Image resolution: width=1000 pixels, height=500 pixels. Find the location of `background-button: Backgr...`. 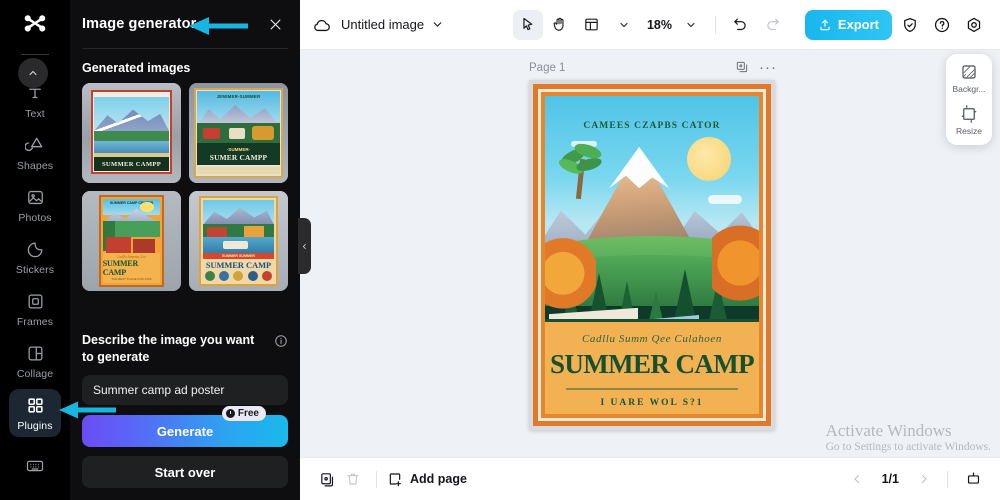

background-button: Backgr... is located at coordinates (969, 78).